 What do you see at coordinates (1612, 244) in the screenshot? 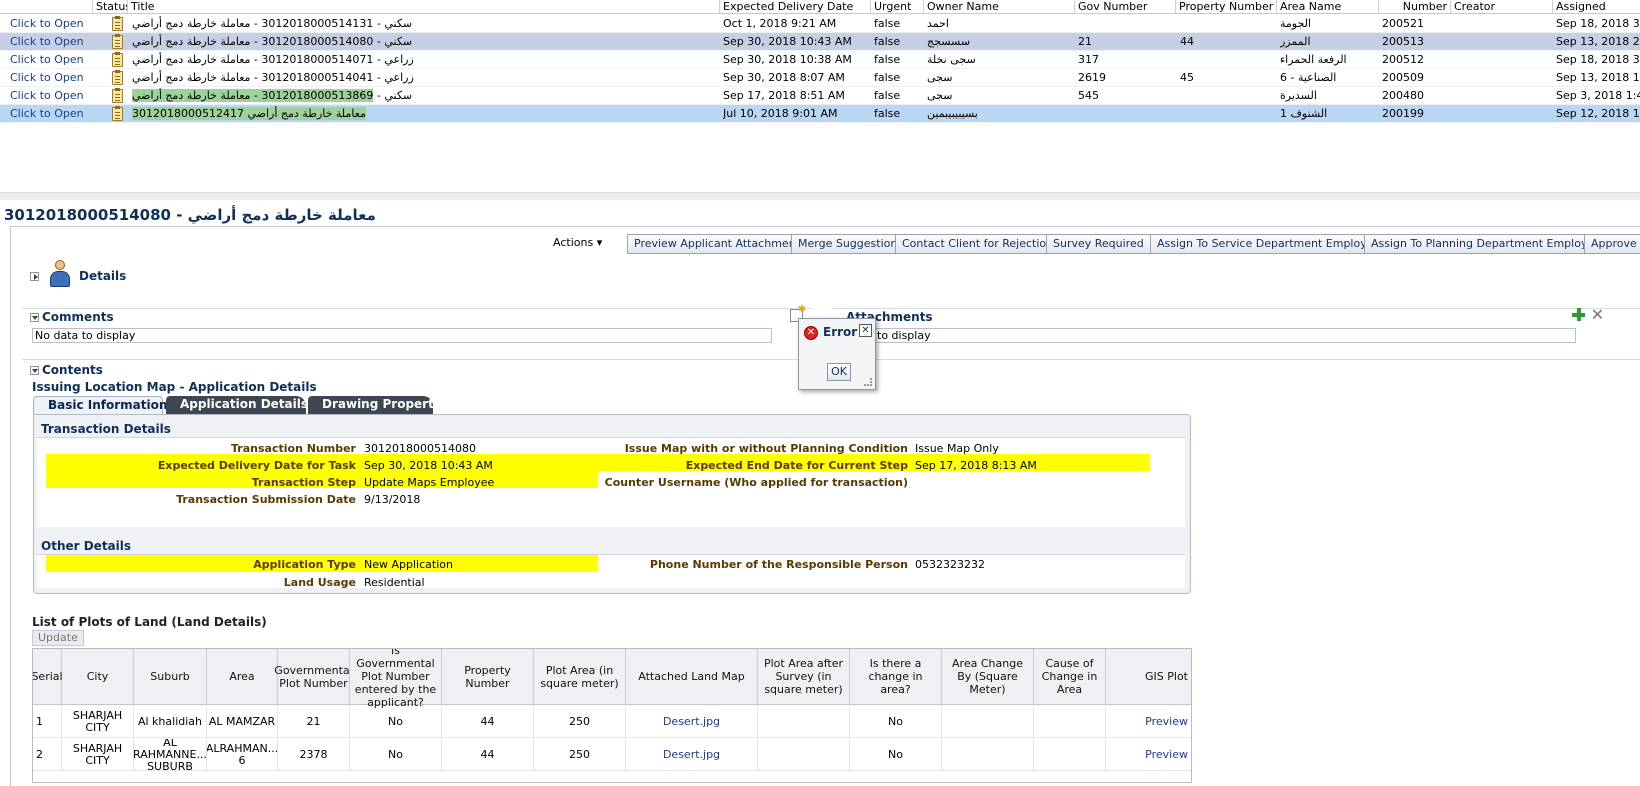
I see `approve-button: Approve` at bounding box center [1612, 244].